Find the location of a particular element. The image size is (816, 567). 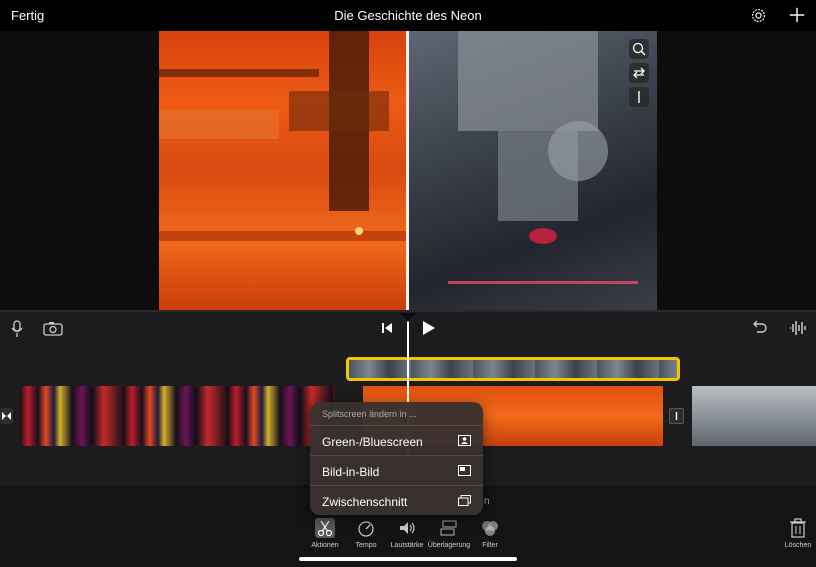

menu-item-green-bluescreen: Green-/Bluescreen is located at coordinates (396, 440).